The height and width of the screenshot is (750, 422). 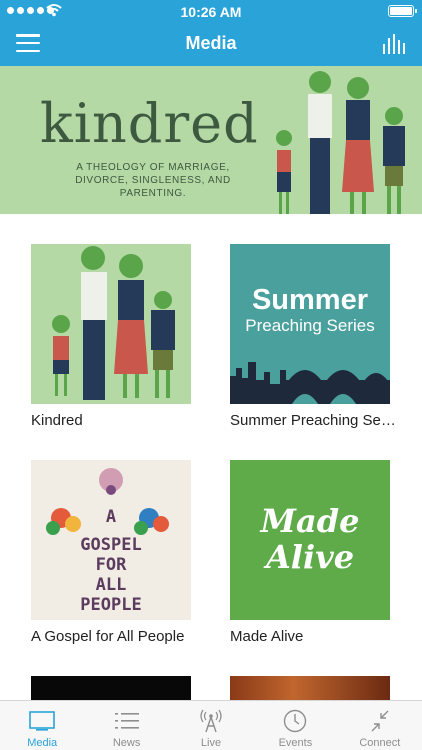 I want to click on tab-media: Media, so click(x=42, y=725).